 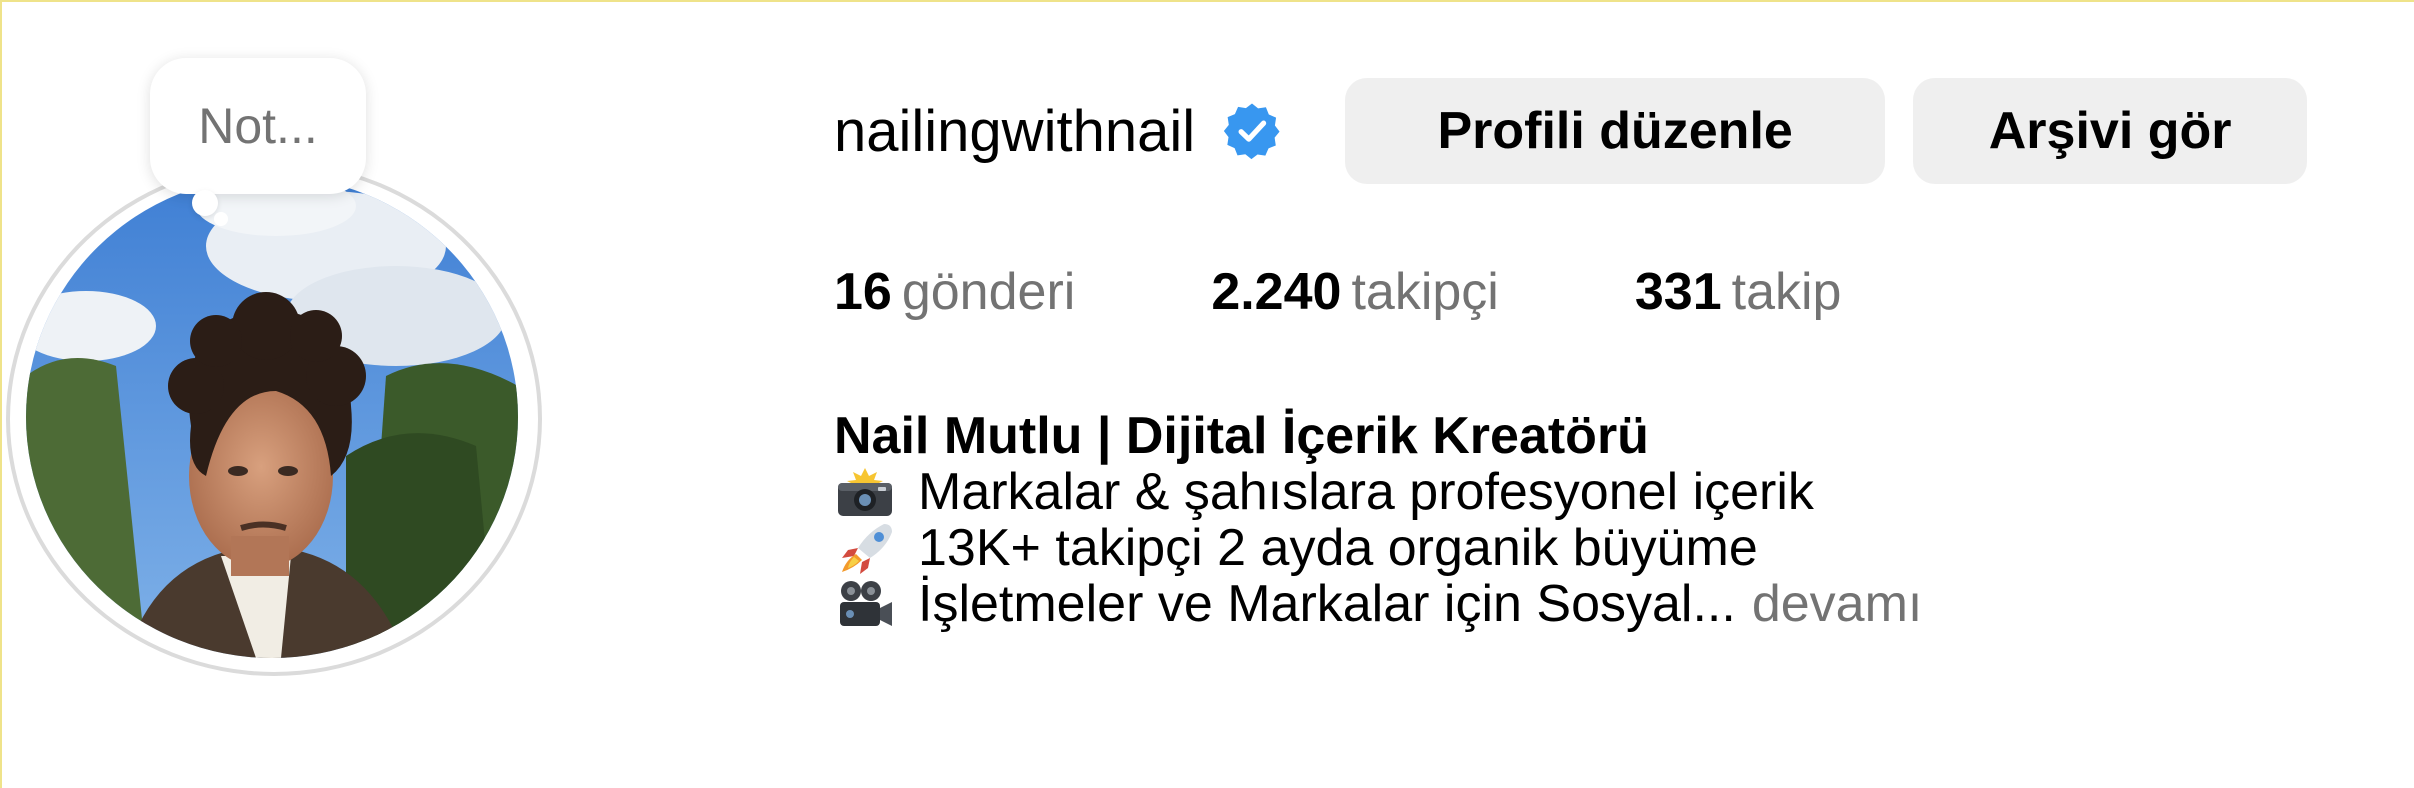 I want to click on stat-following-label: takip, so click(x=1786, y=292).